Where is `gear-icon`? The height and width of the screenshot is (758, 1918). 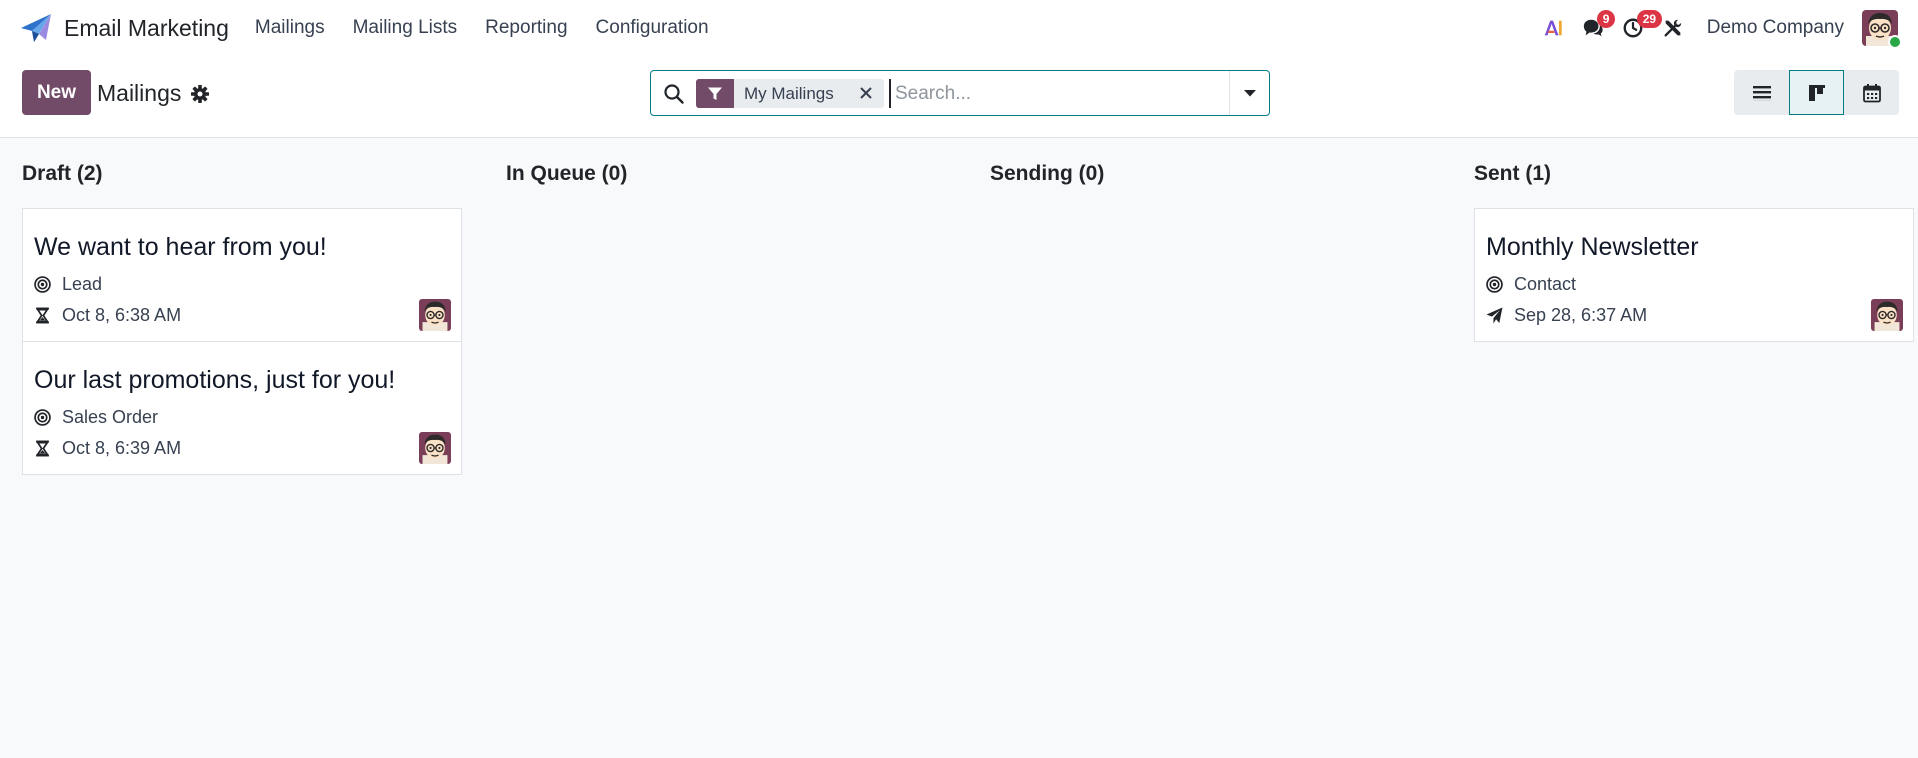 gear-icon is located at coordinates (200, 94).